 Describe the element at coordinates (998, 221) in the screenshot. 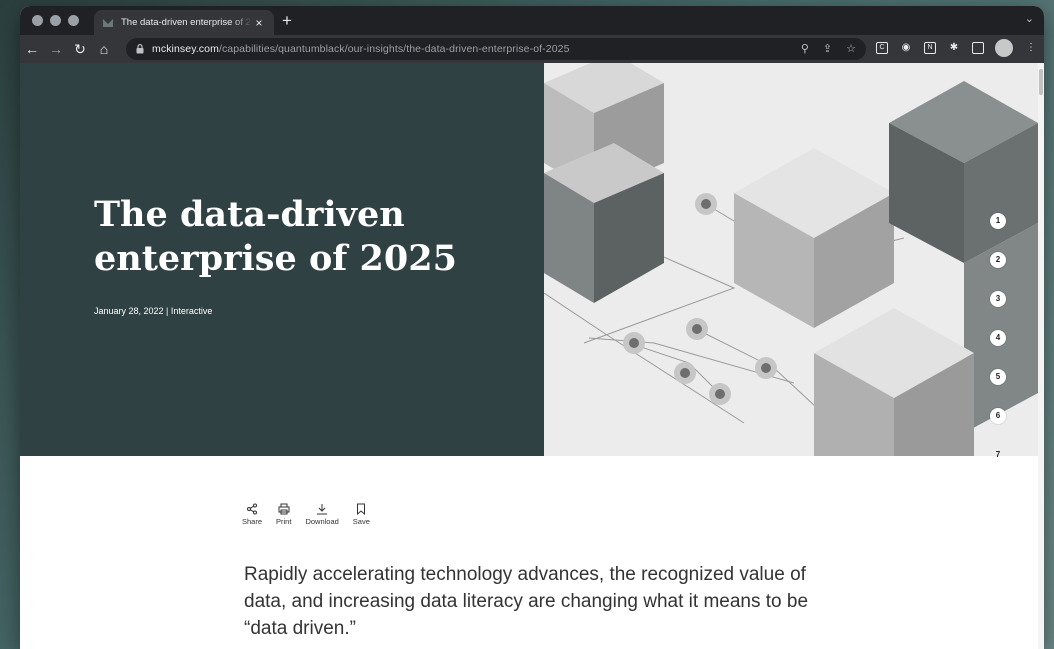

I see `step-1: 1` at that location.